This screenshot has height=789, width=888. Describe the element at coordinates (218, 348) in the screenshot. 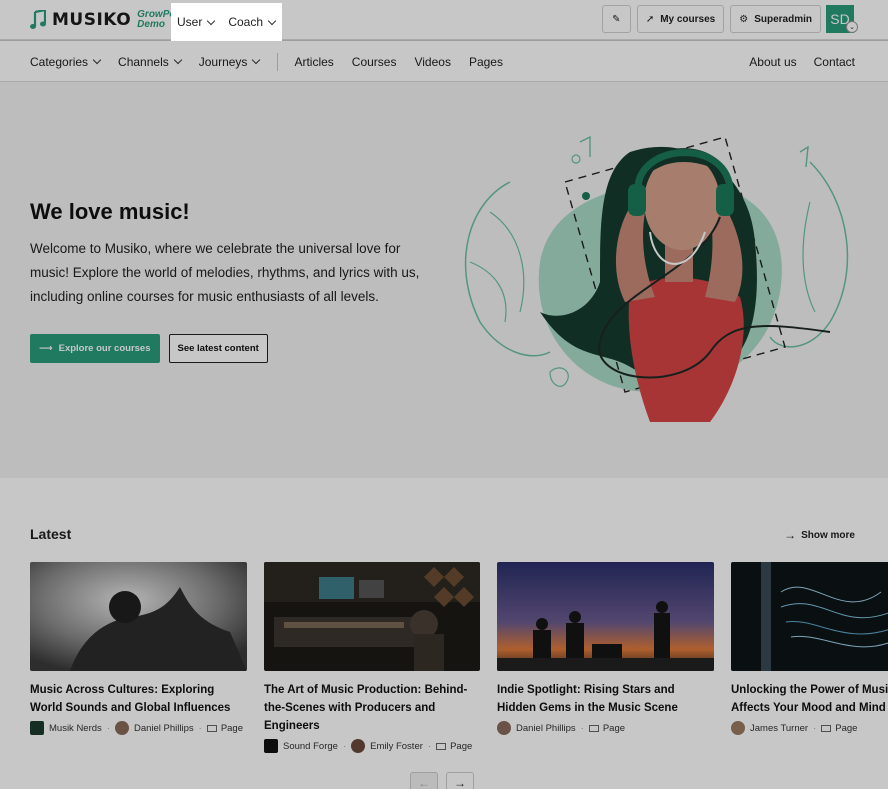

I see `see-latest-button: See latest content` at that location.